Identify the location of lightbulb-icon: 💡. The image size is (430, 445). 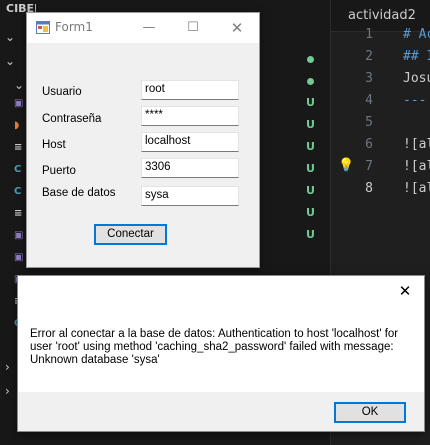
(346, 165).